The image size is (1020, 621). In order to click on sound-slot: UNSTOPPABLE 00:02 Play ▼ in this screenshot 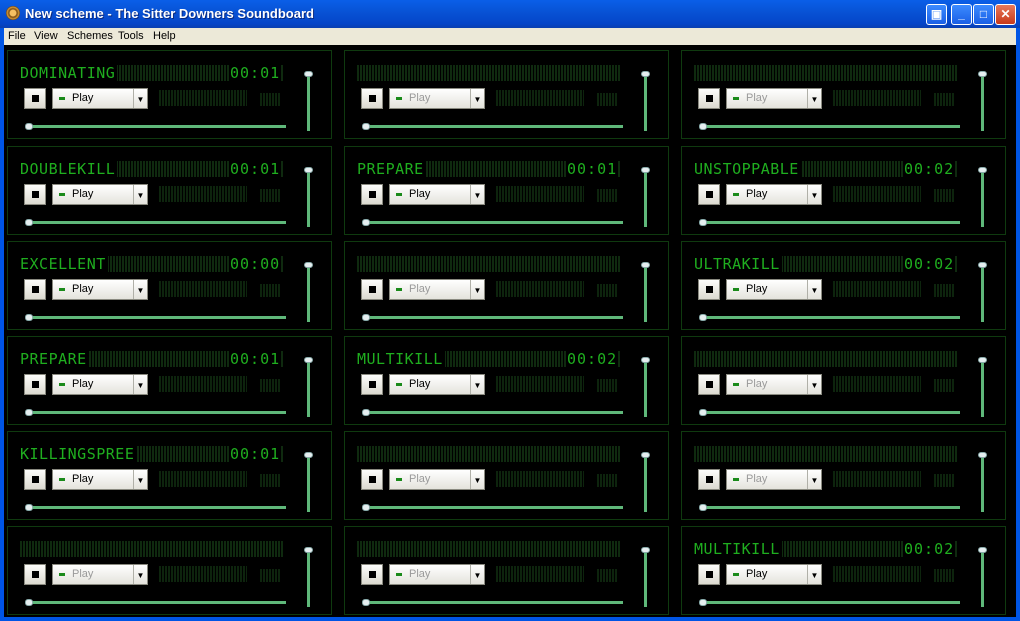, I will do `click(843, 190)`.